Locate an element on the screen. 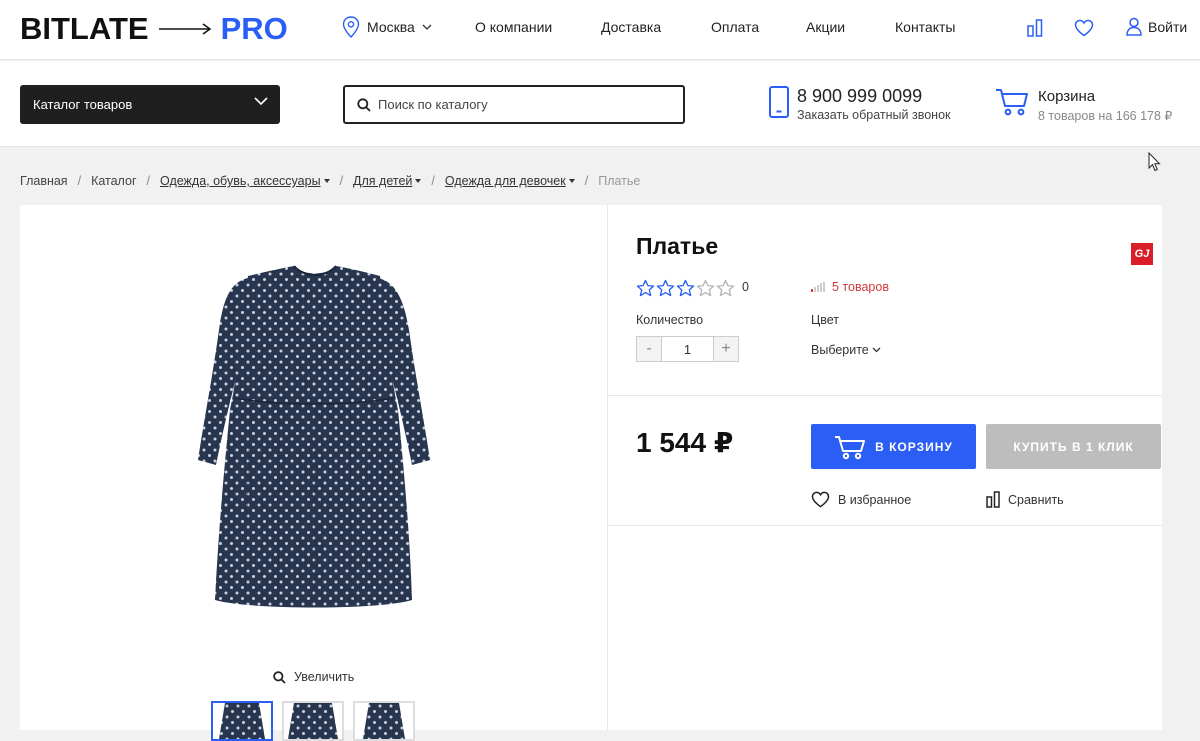 Image resolution: width=1200 pixels, height=741 pixels. stock-status: 5 товаров is located at coordinates (850, 287).